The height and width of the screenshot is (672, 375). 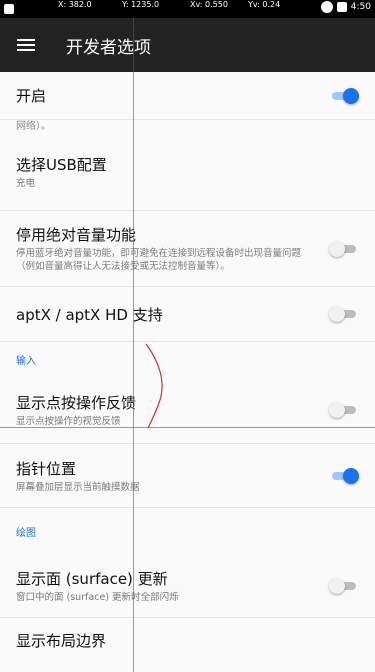 I want to click on master-toggle-label: 开启, so click(x=31, y=96).